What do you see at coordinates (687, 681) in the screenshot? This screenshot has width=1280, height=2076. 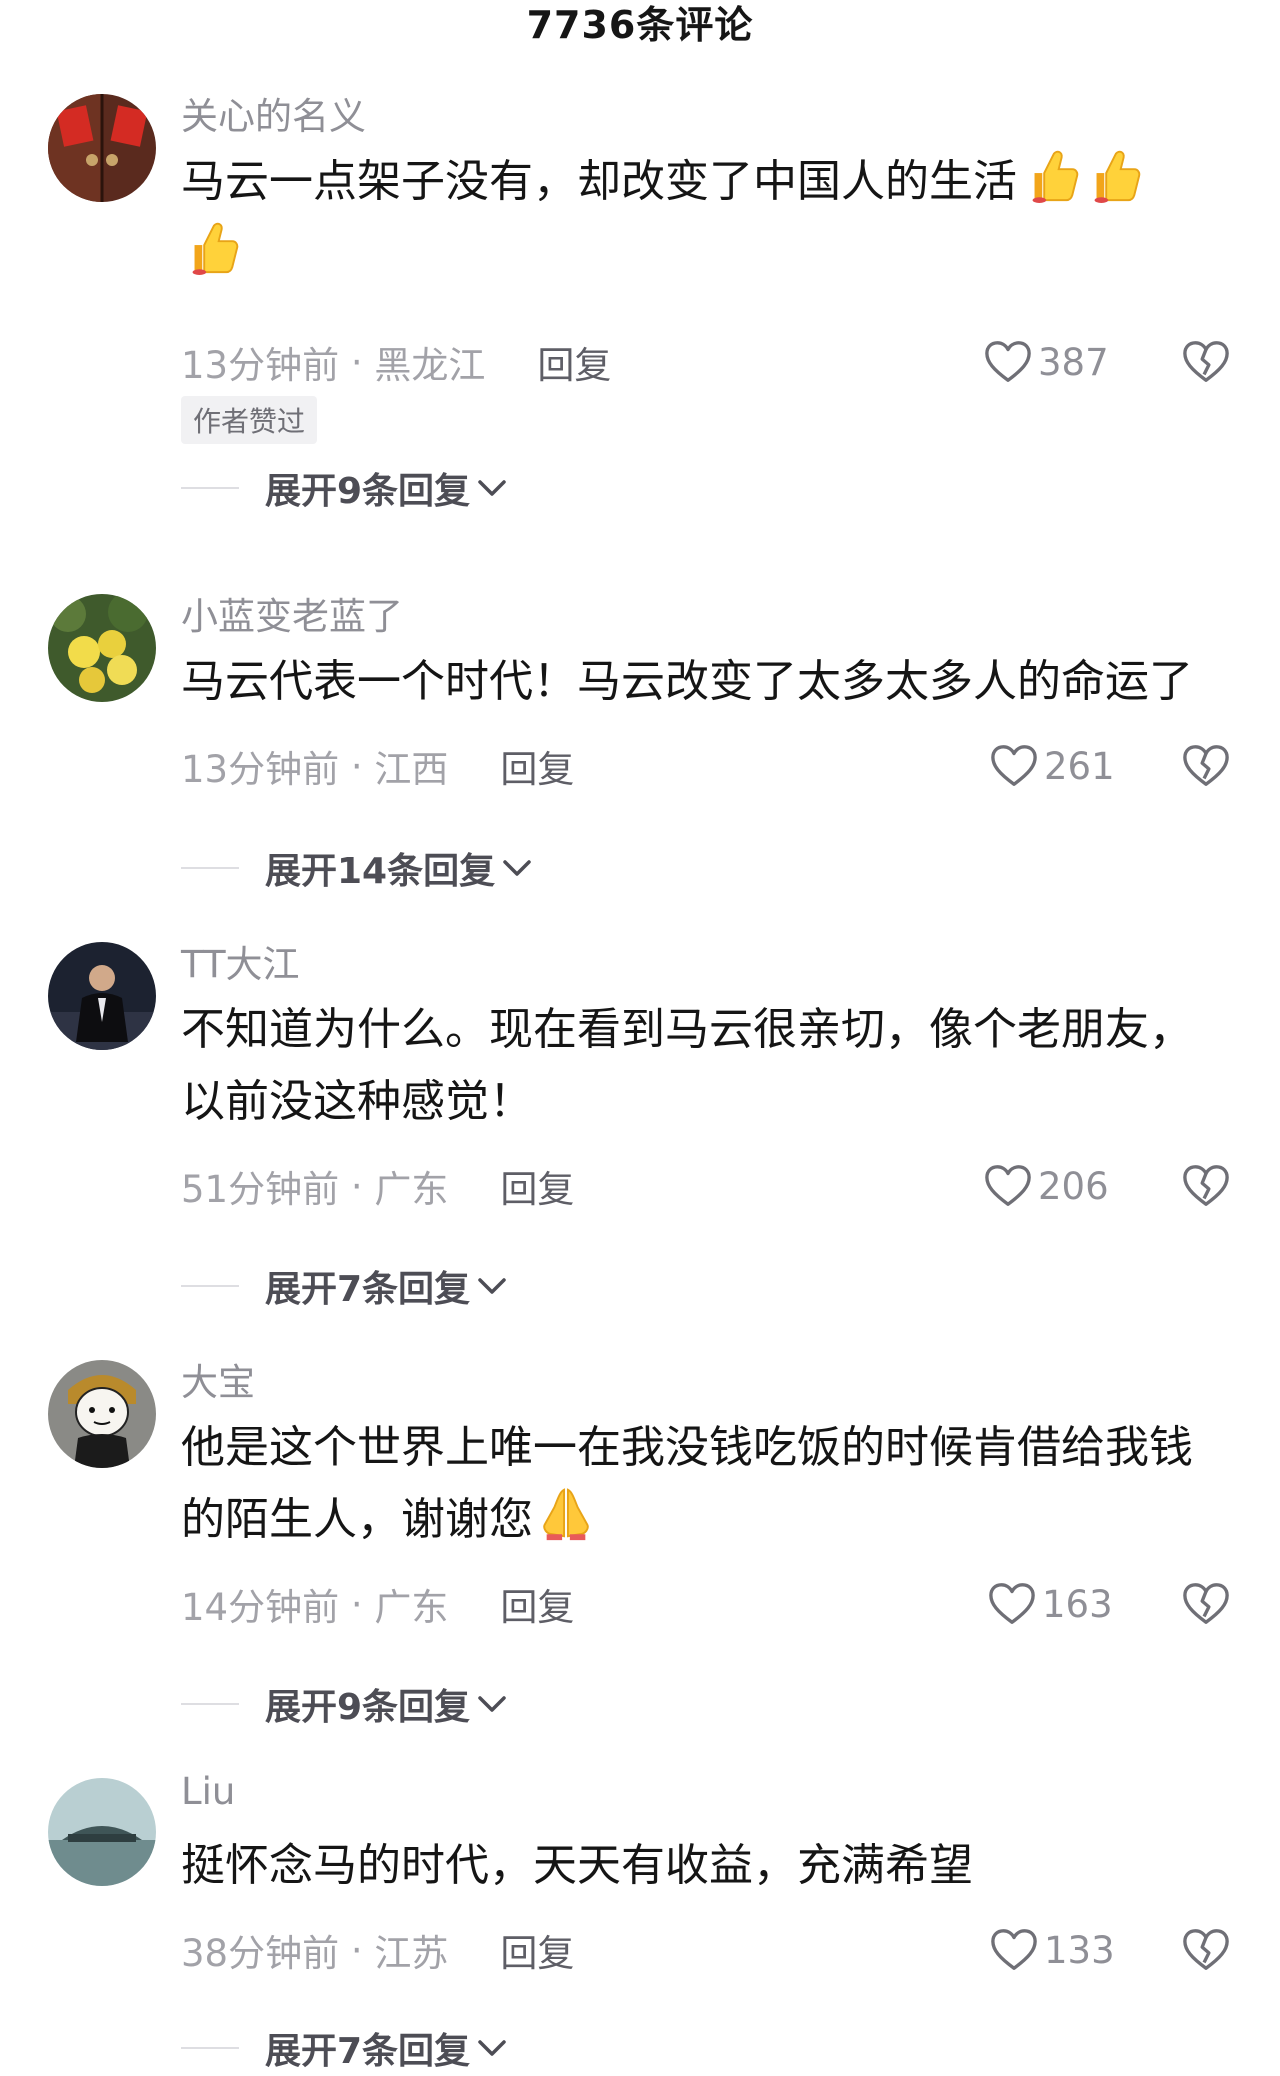 I see `comment-text-content: 马云代表一个时代！马云改变了太多太多人的命运了` at bounding box center [687, 681].